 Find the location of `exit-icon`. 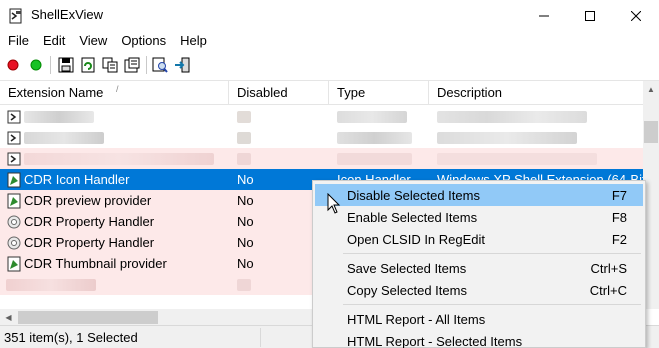

exit-icon is located at coordinates (182, 65).